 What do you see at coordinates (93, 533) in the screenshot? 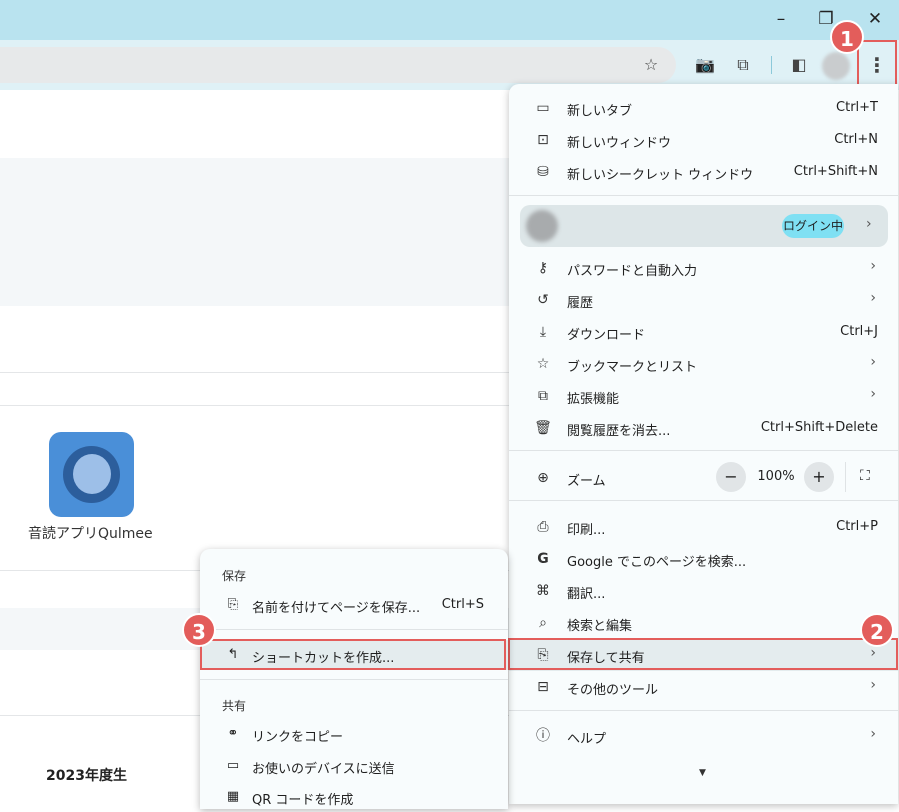
I see `app-label: 音読アプリQulmee` at bounding box center [93, 533].